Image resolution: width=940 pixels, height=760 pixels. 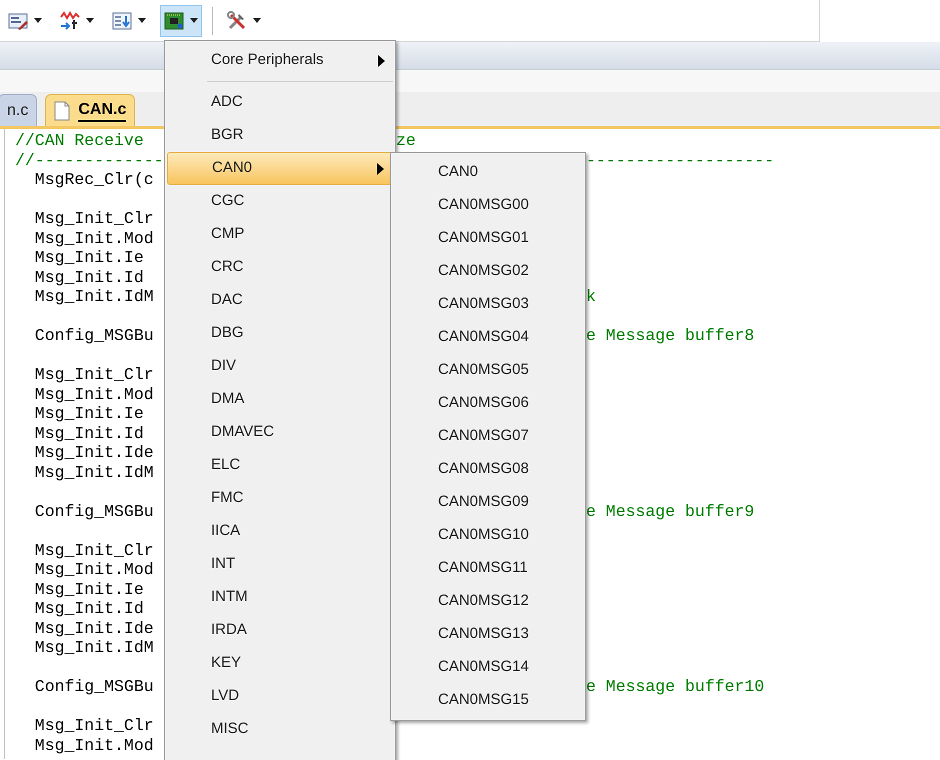 What do you see at coordinates (675, 686) in the screenshot?
I see `code-comment: e Message buffer10` at bounding box center [675, 686].